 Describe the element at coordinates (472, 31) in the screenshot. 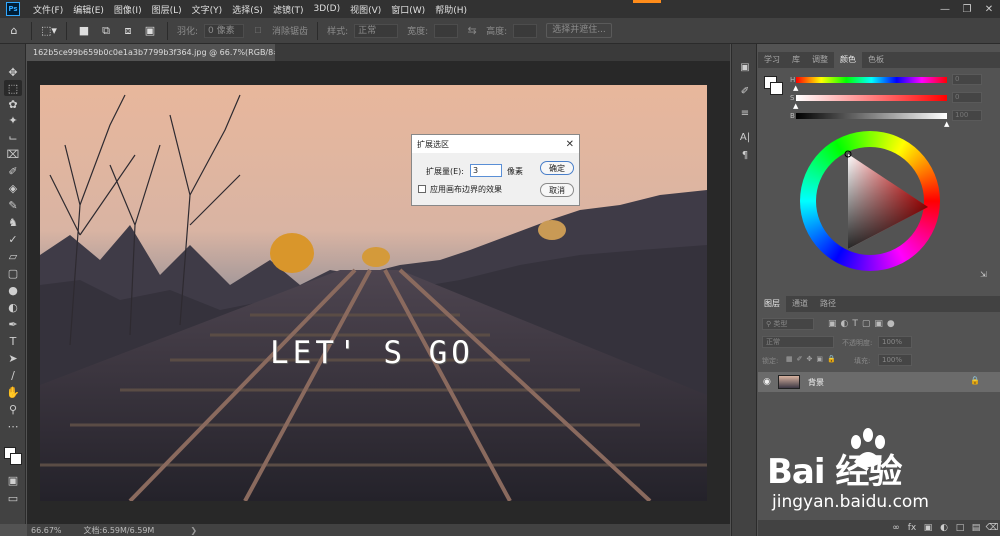

I see `swap-icon: ⇆` at that location.